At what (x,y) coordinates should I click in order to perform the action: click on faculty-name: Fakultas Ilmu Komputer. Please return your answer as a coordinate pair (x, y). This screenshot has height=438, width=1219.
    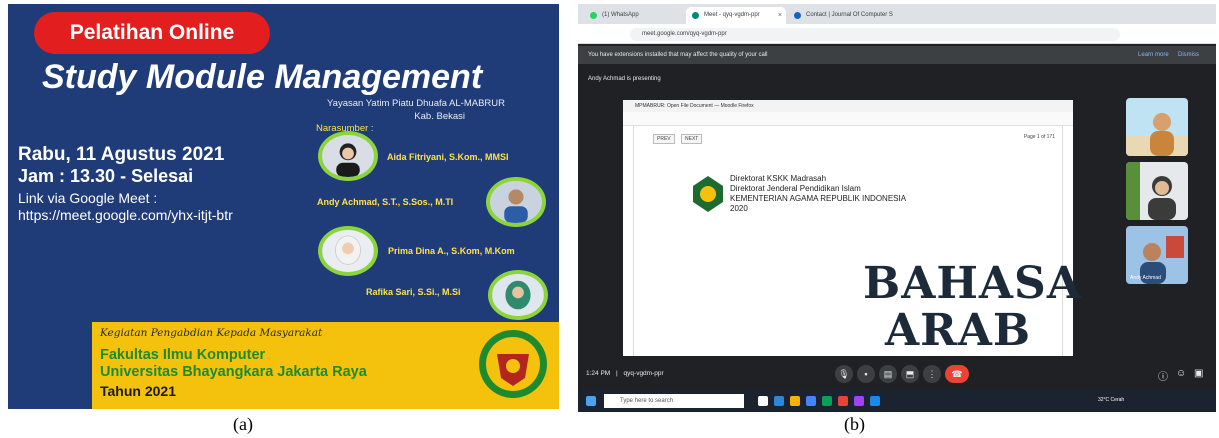
    Looking at the image, I should click on (183, 355).